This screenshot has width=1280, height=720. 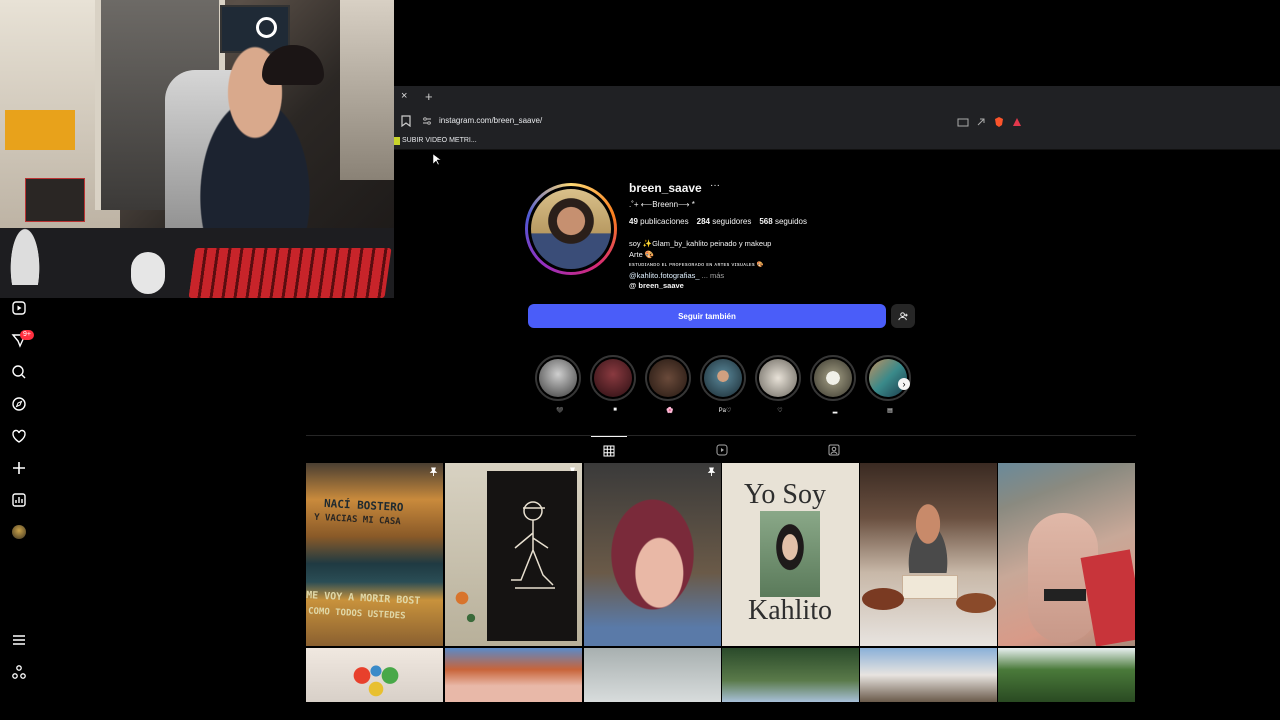 I want to click on share-icon, so click(x=981, y=121).